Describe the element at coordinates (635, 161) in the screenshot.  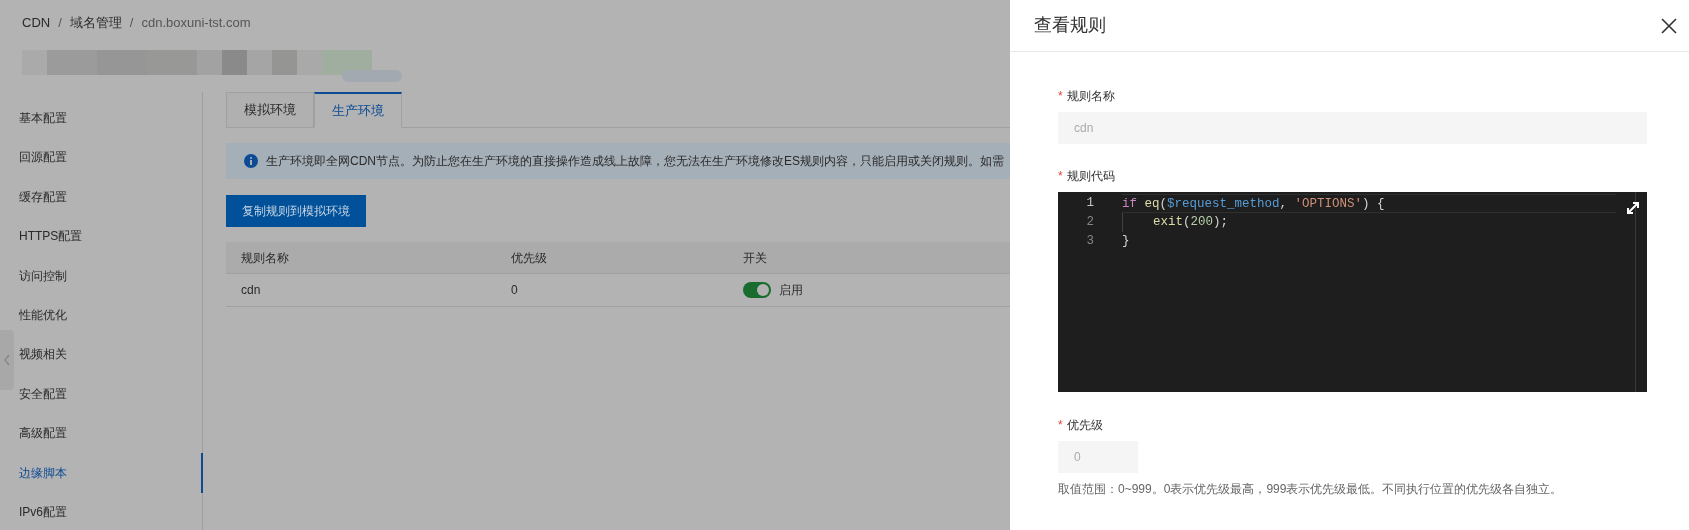
I see `alert-text: 生产环境即全网CDN节点。为防止您在生产环境的直接操作造成线上故障，您无法在生产环境修改ES规则内容，只能启用或关闭规则。如需` at that location.